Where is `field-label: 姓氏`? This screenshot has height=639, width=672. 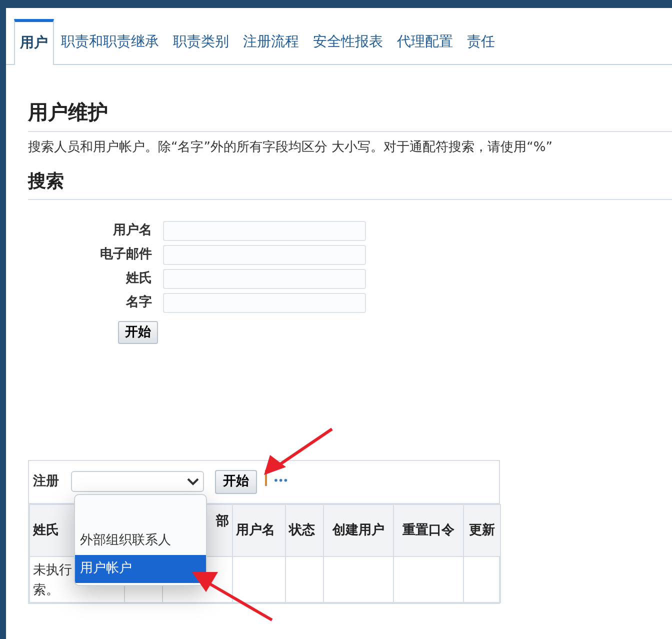
field-label: 姓氏 is located at coordinates (138, 279).